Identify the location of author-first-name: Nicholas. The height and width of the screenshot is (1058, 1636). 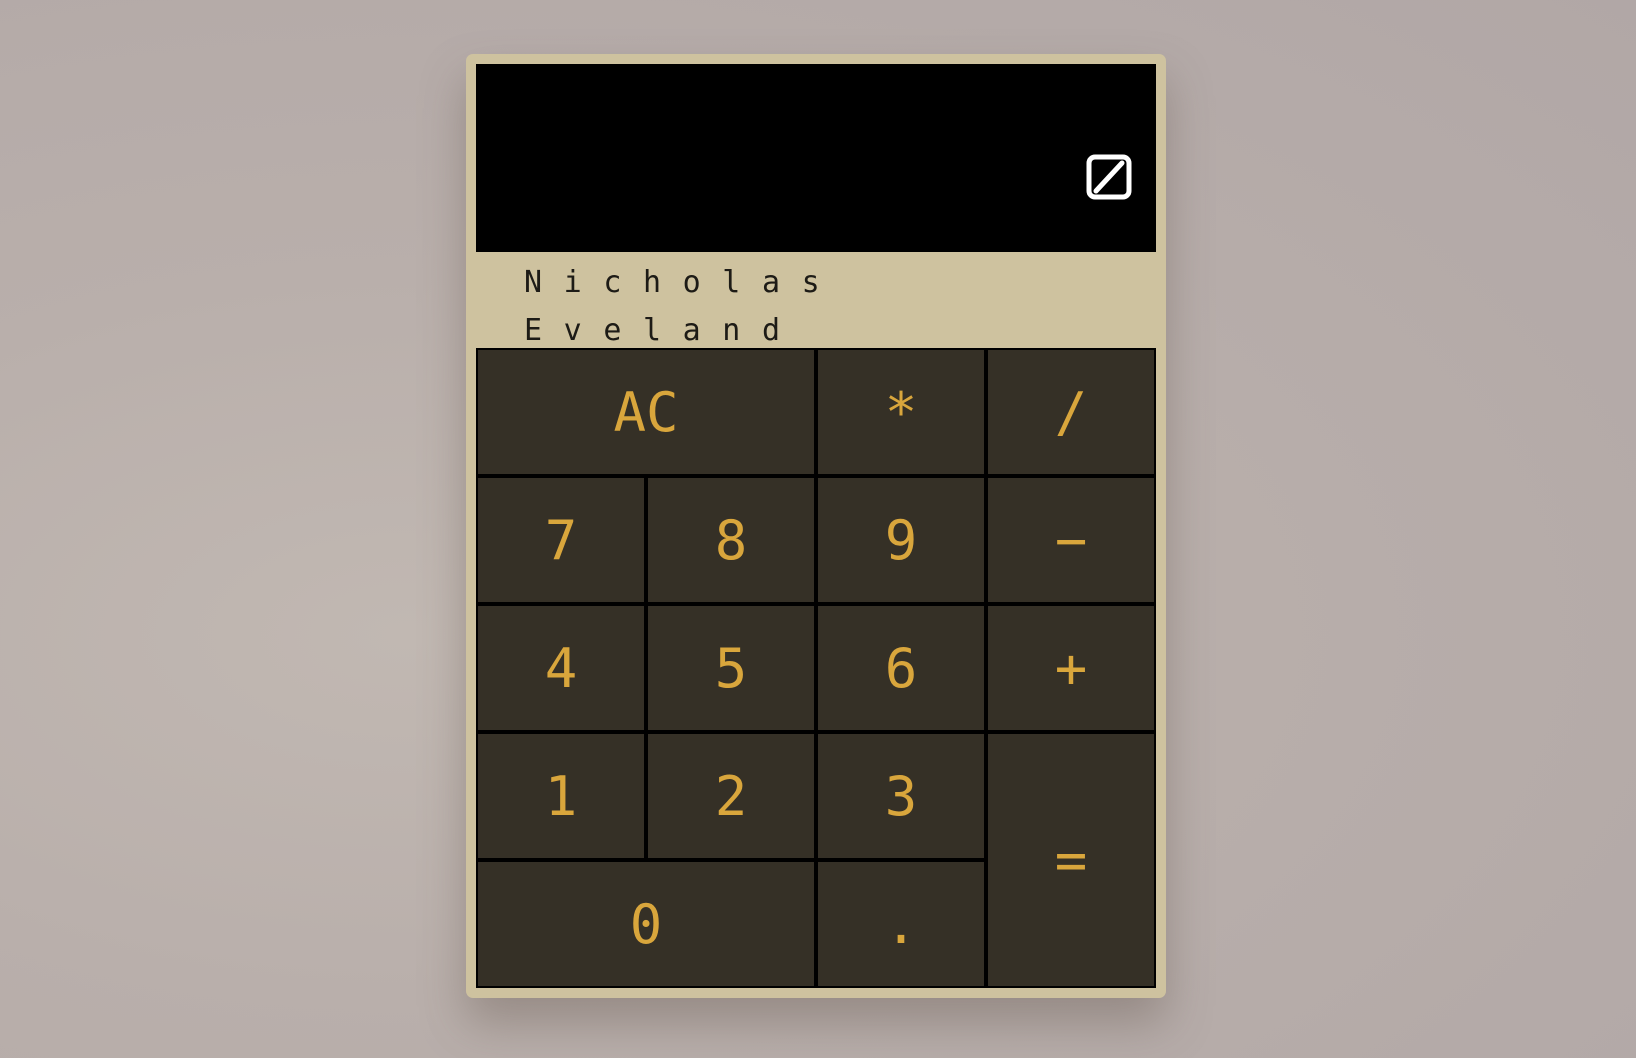
(683, 282).